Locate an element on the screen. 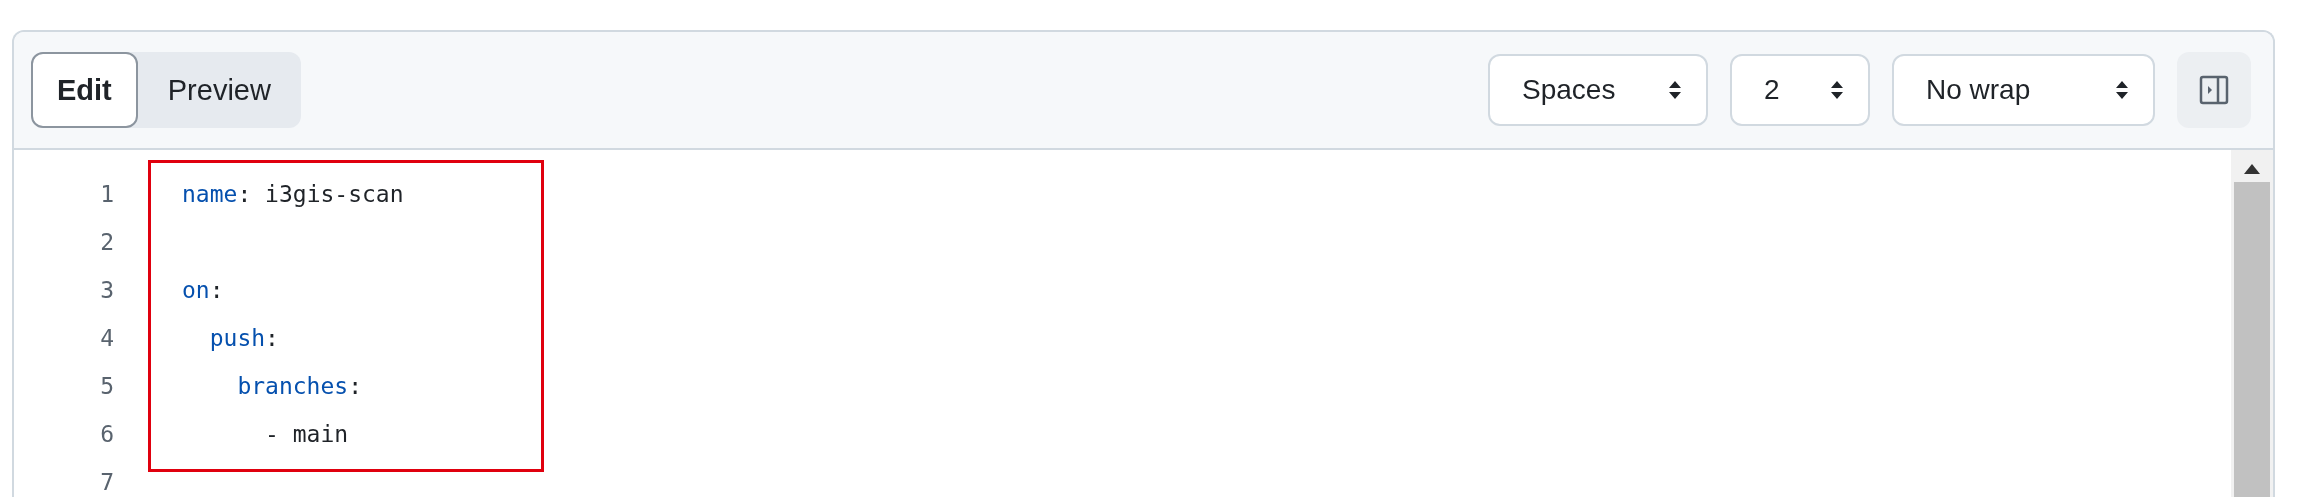  scroll-up-icon is located at coordinates (2252, 169).